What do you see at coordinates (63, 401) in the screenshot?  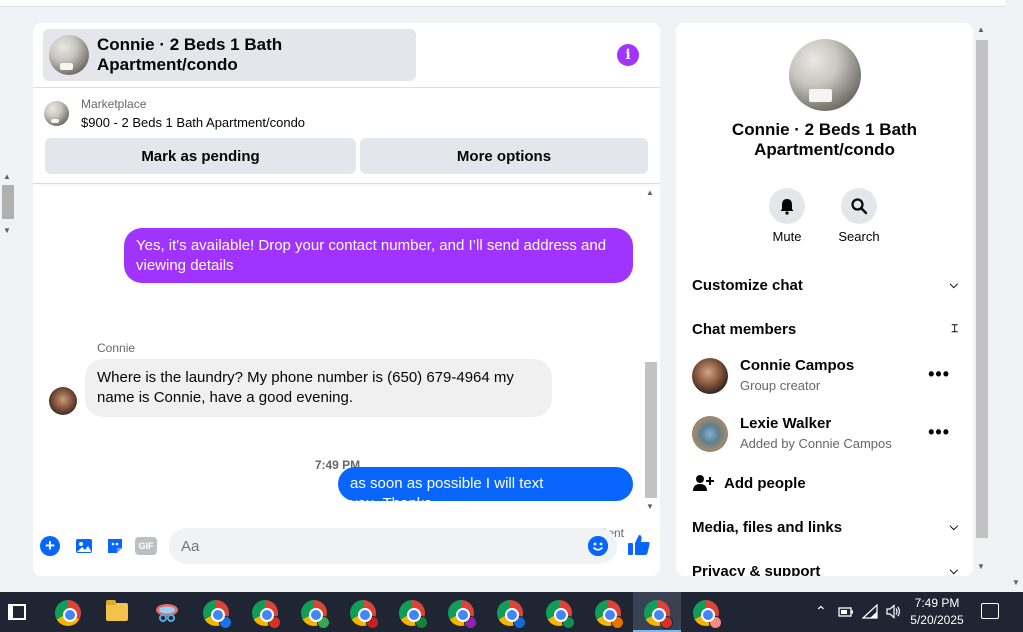 I see `sender-avatar` at bounding box center [63, 401].